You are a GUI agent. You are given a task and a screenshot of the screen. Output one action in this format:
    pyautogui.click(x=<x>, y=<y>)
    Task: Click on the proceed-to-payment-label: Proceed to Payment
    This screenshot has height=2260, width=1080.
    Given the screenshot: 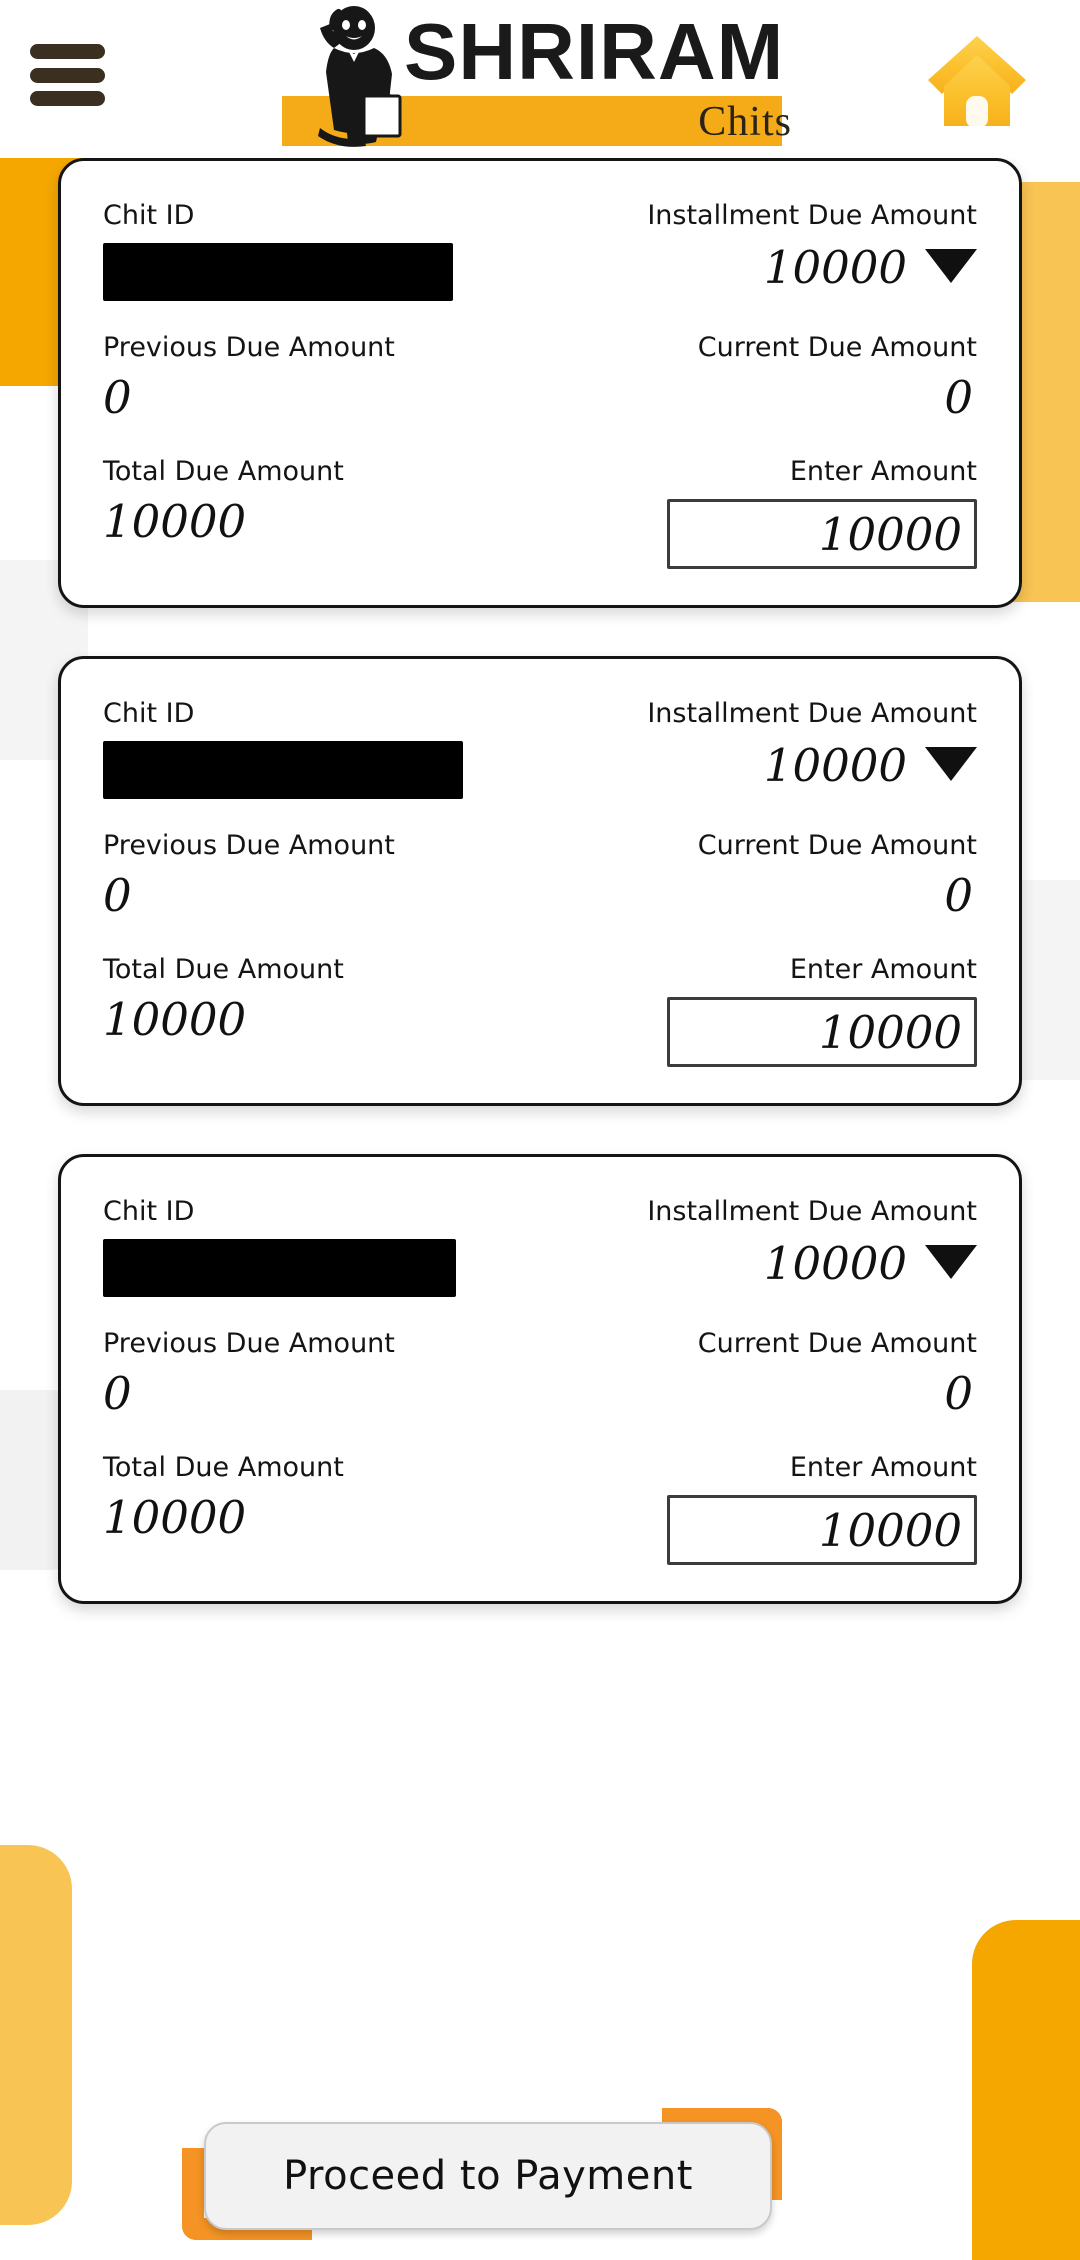 What is the action you would take?
    pyautogui.click(x=488, y=2176)
    